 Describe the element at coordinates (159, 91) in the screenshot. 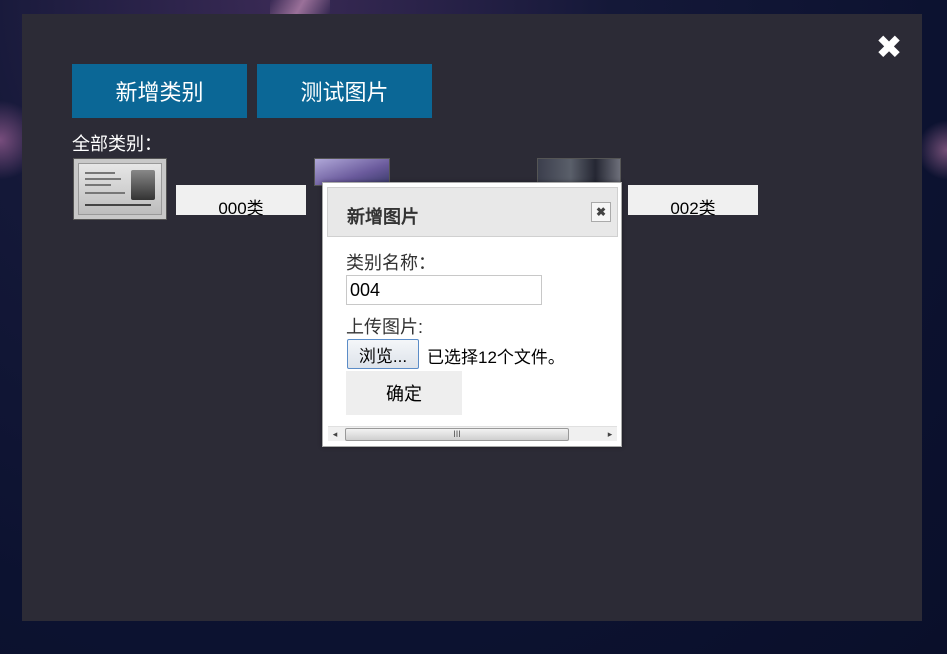

I see `add-category-button: 新增类别` at that location.